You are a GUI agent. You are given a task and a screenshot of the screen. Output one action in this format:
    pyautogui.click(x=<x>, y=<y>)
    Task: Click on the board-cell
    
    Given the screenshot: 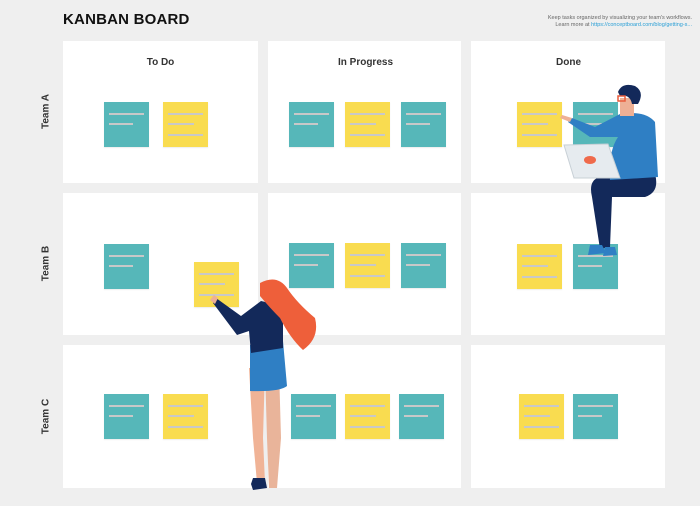 What is the action you would take?
    pyautogui.click(x=568, y=416)
    